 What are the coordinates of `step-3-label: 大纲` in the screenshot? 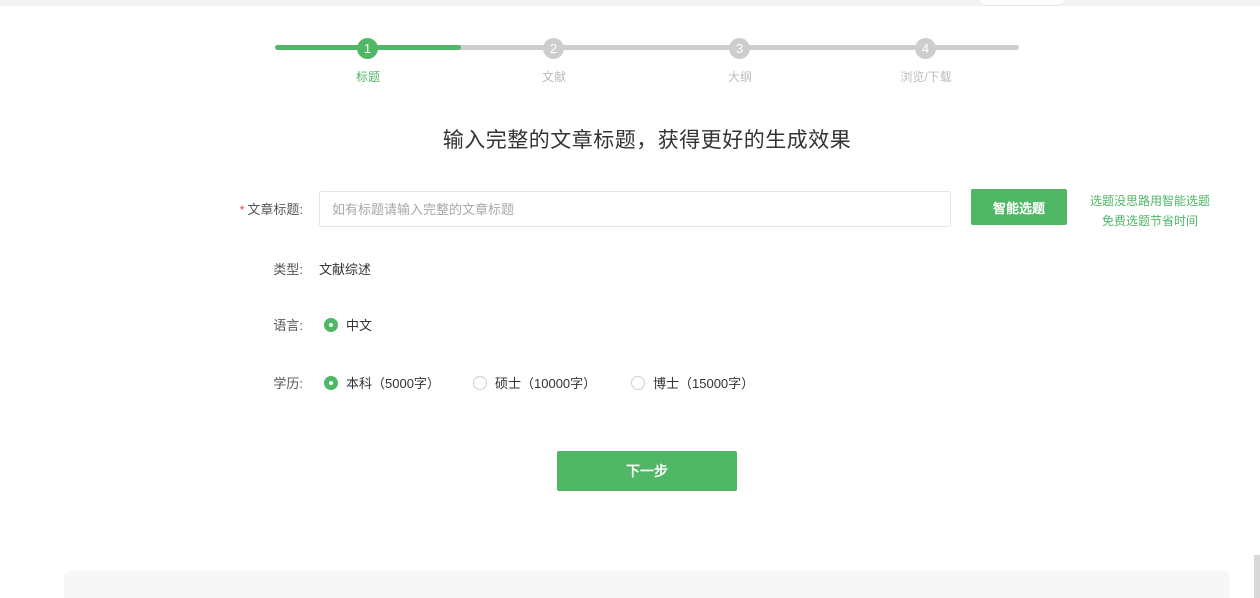 It's located at (739, 77).